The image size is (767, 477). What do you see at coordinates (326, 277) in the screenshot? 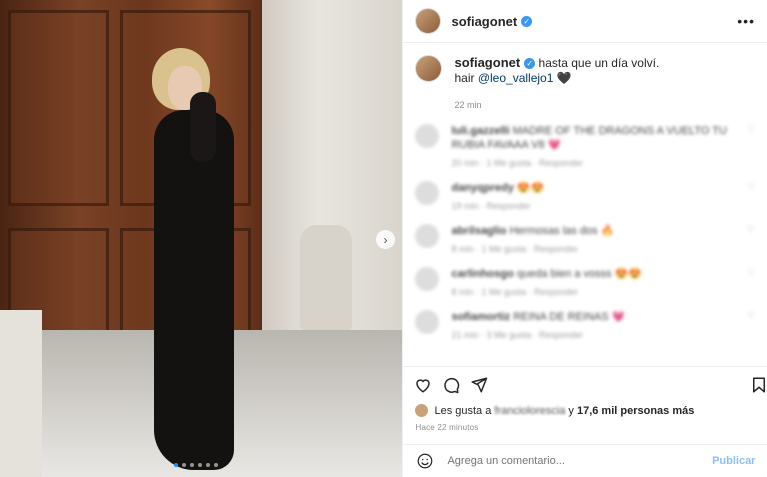
I see `stone-bollard` at bounding box center [326, 277].